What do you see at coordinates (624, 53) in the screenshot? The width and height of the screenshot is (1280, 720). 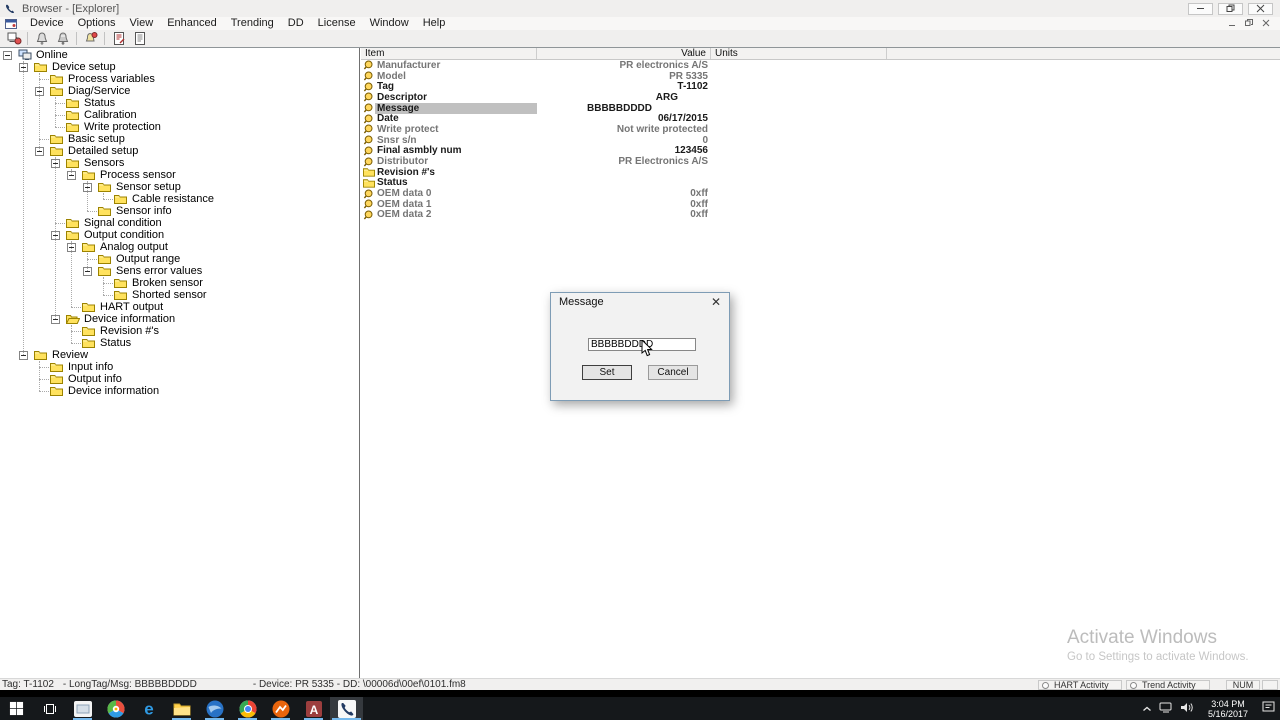 I see `column-header-value: Value` at bounding box center [624, 53].